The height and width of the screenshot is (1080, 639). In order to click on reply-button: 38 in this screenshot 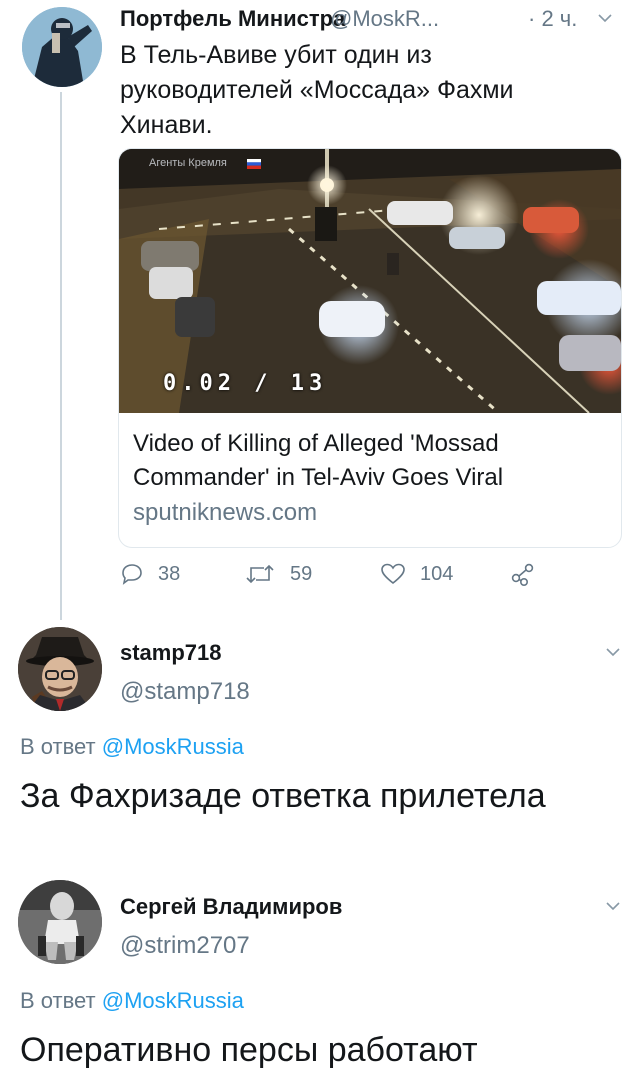, I will do `click(150, 574)`.